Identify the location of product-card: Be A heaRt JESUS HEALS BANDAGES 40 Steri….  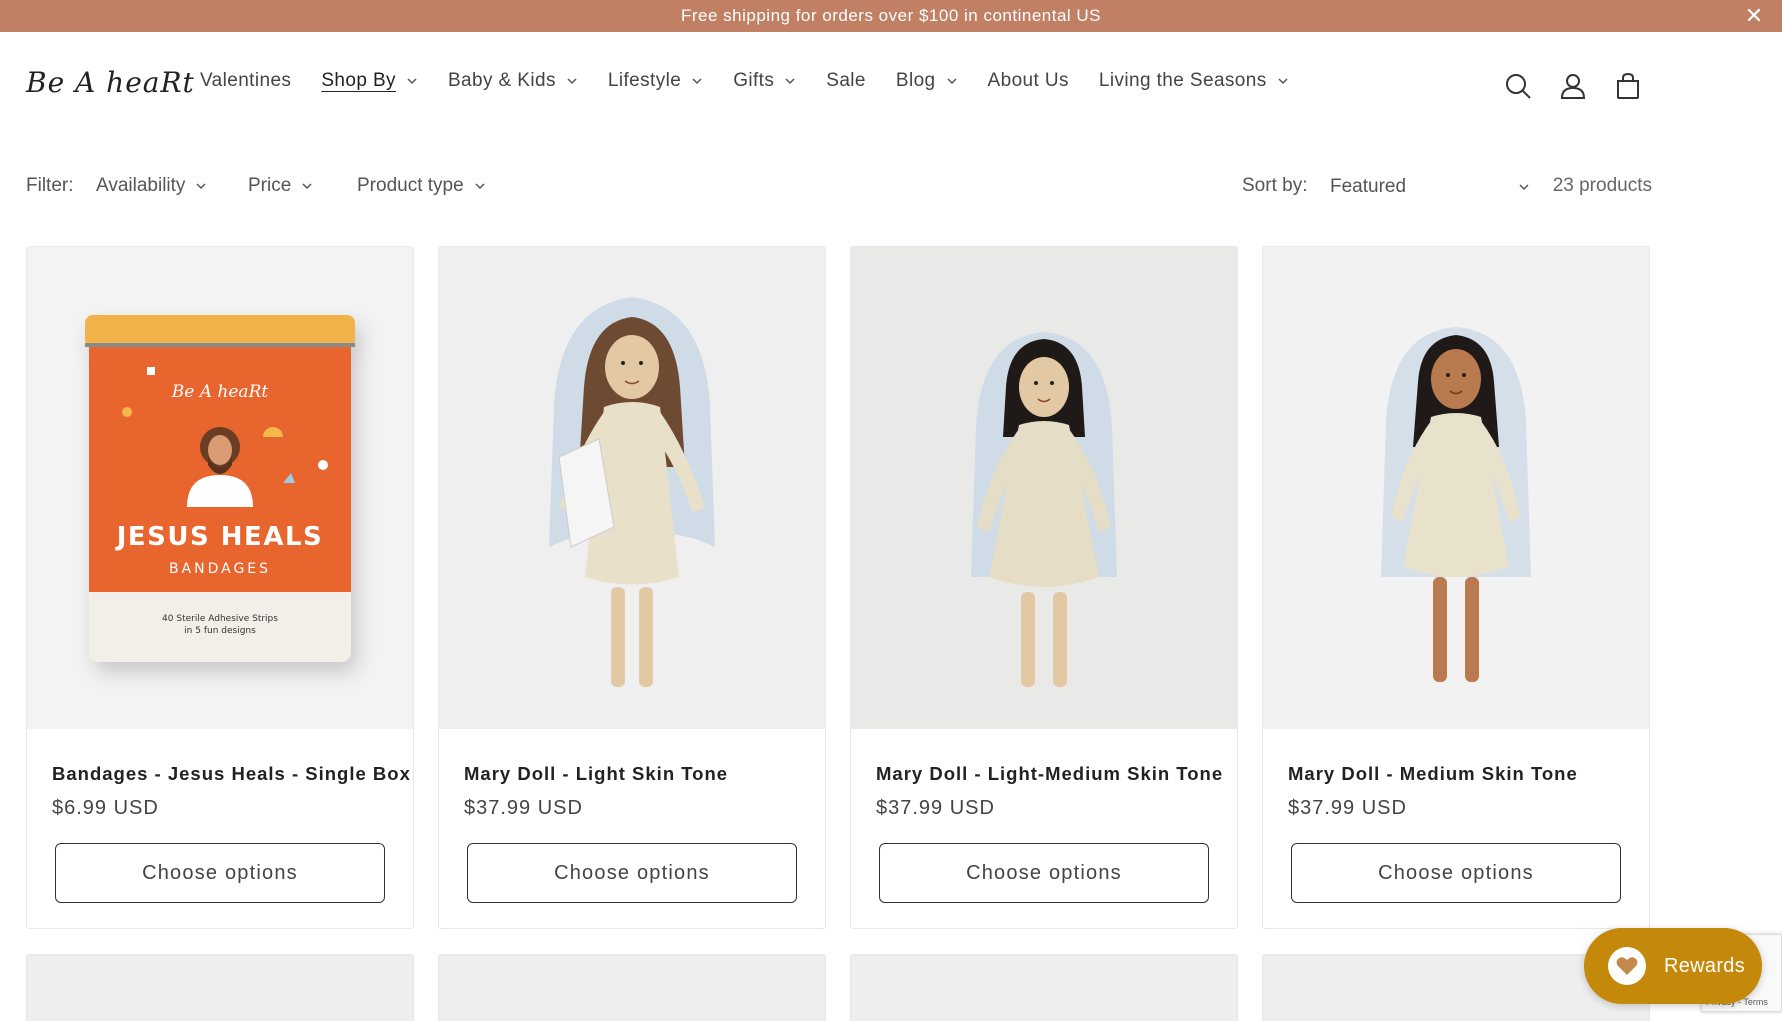
(220, 587).